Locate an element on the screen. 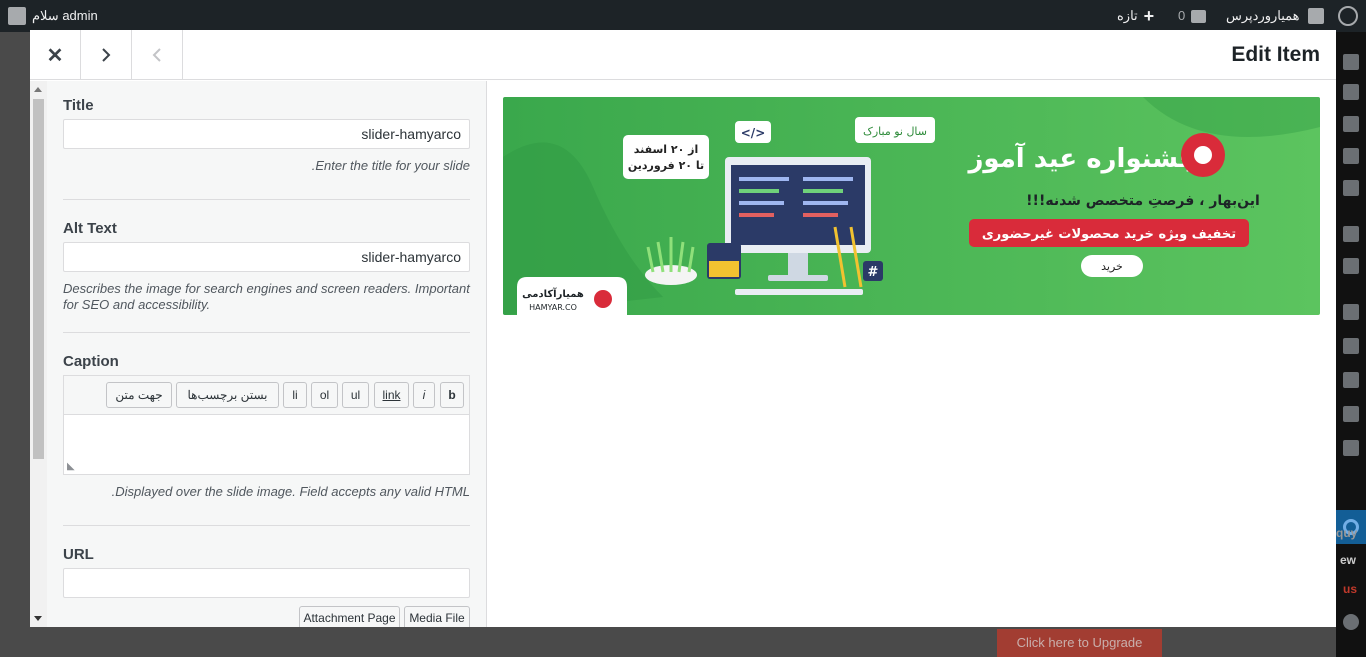  appearance-icon is located at coordinates (1351, 312).